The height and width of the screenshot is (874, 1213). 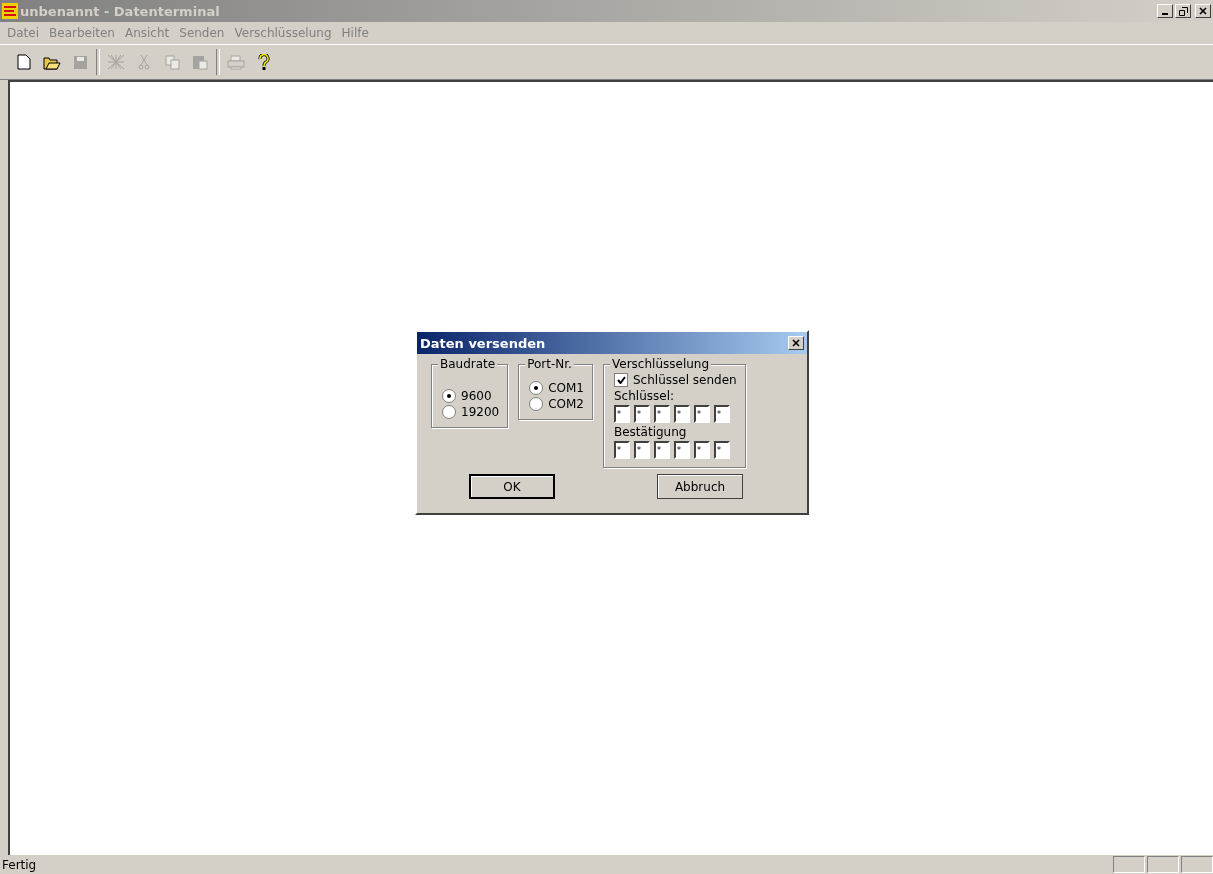 I want to click on status-text: Fertig, so click(x=20, y=864).